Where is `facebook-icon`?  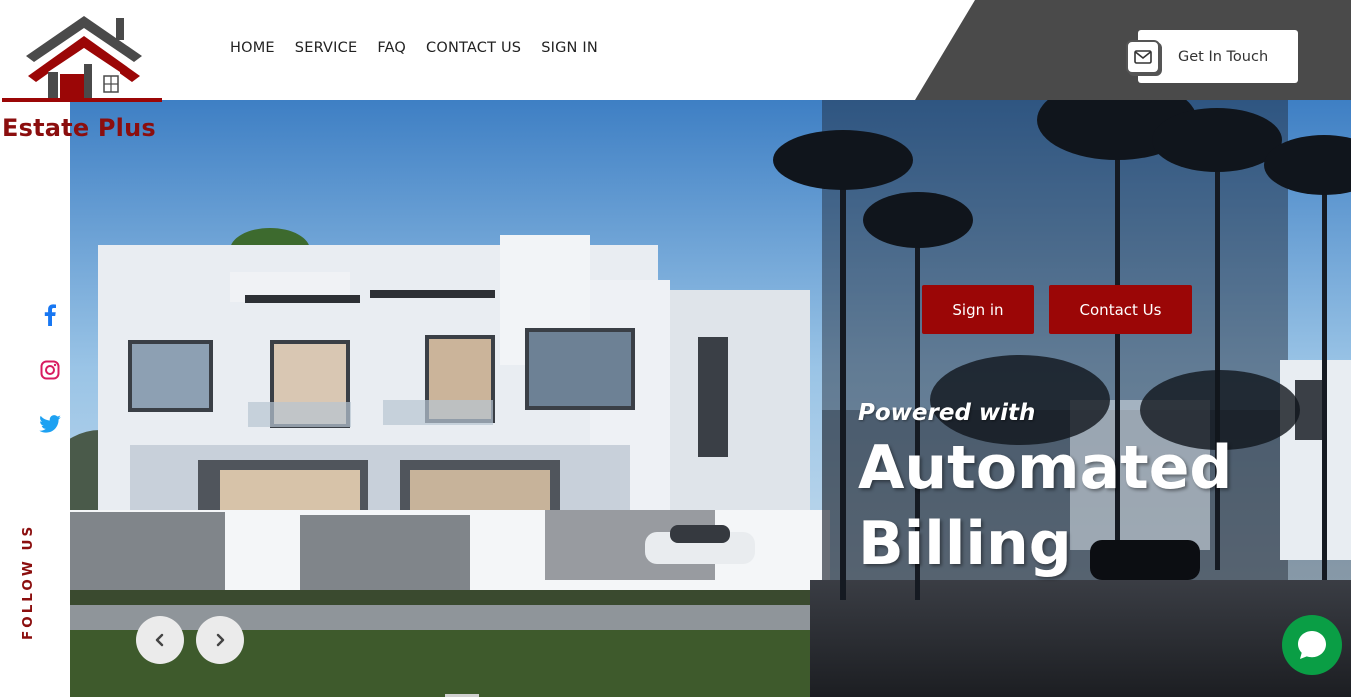 facebook-icon is located at coordinates (50, 315).